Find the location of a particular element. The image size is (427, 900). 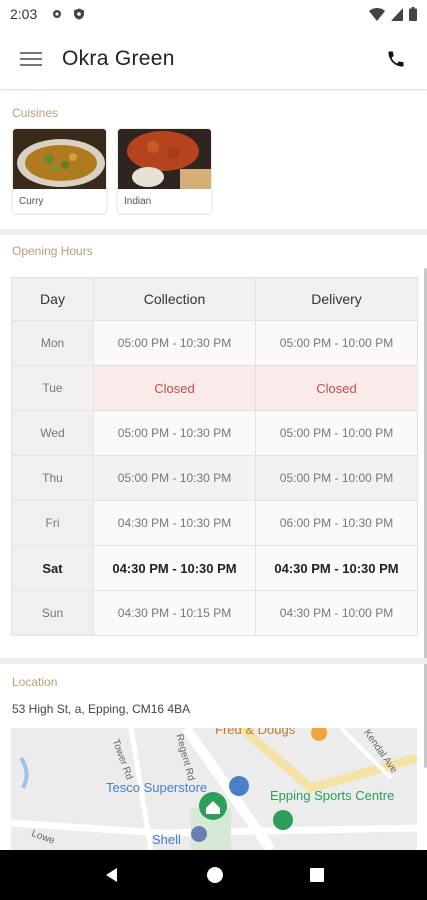

cuisines-label: Cuisines is located at coordinates (35, 113).